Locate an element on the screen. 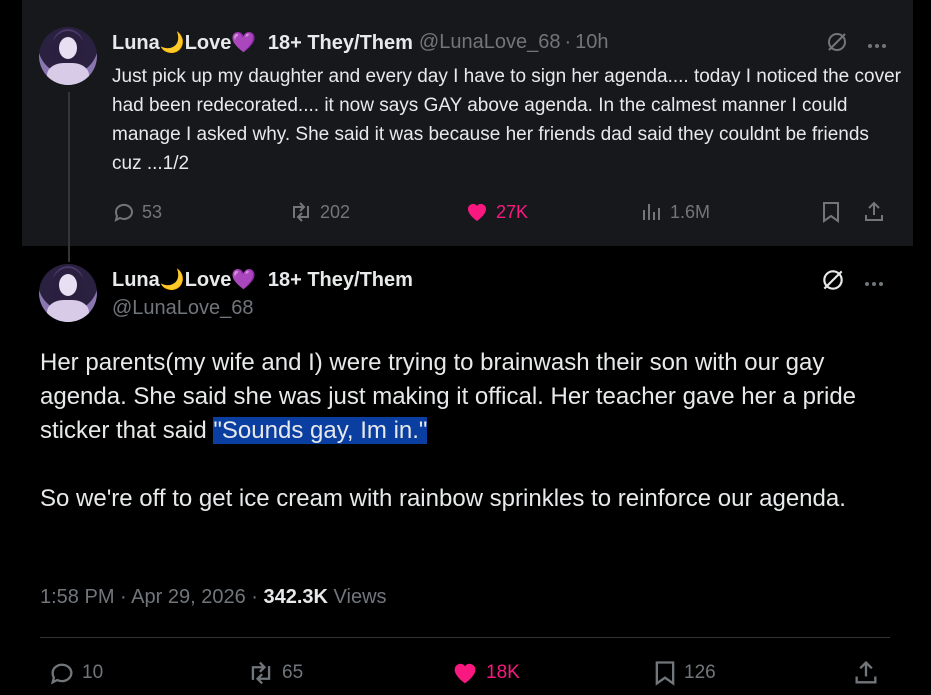 This screenshot has height=695, width=931. reply-button: 53 is located at coordinates (137, 212).